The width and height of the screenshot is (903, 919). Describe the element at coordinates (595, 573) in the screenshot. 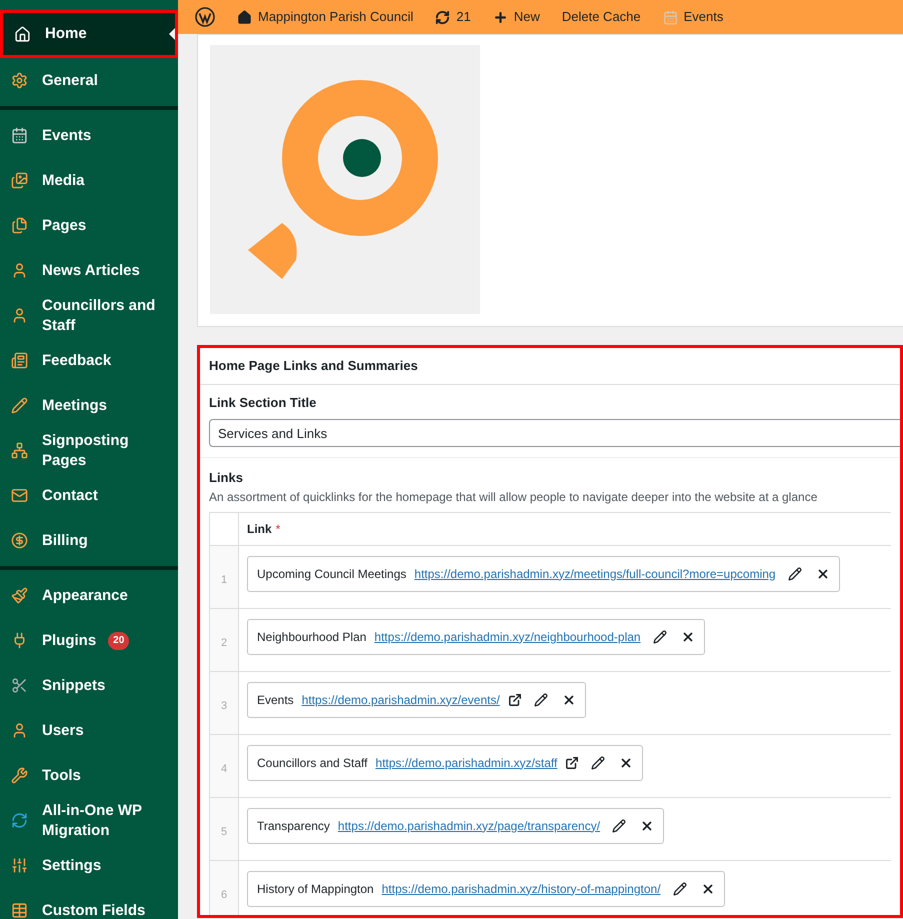

I see `link-url: https://demo.parishadmin.xyz/meetings/full-council?more=upcoming` at that location.